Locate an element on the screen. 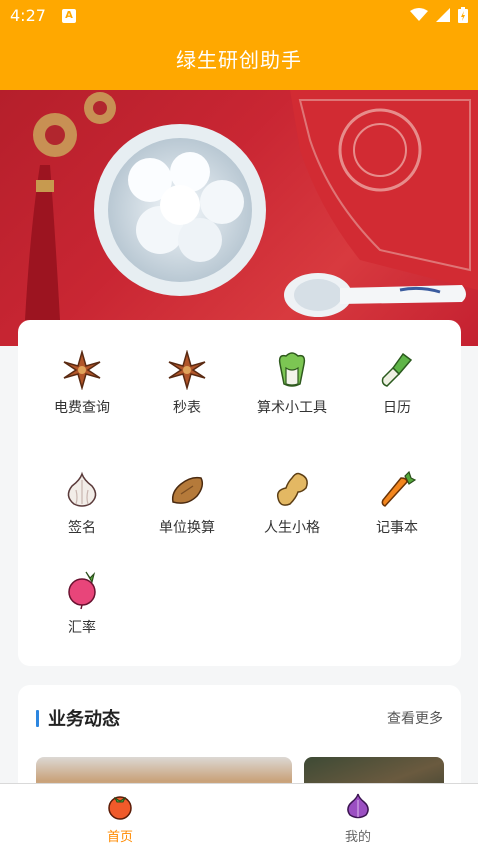  grid-item-label: 秒表 is located at coordinates (187, 408).